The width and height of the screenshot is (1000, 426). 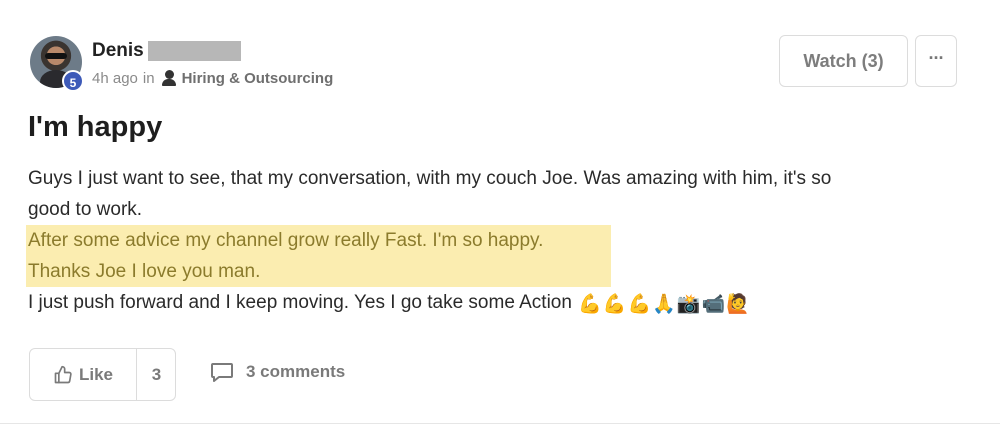 I want to click on watch-button: Watch (3), so click(x=843, y=61).